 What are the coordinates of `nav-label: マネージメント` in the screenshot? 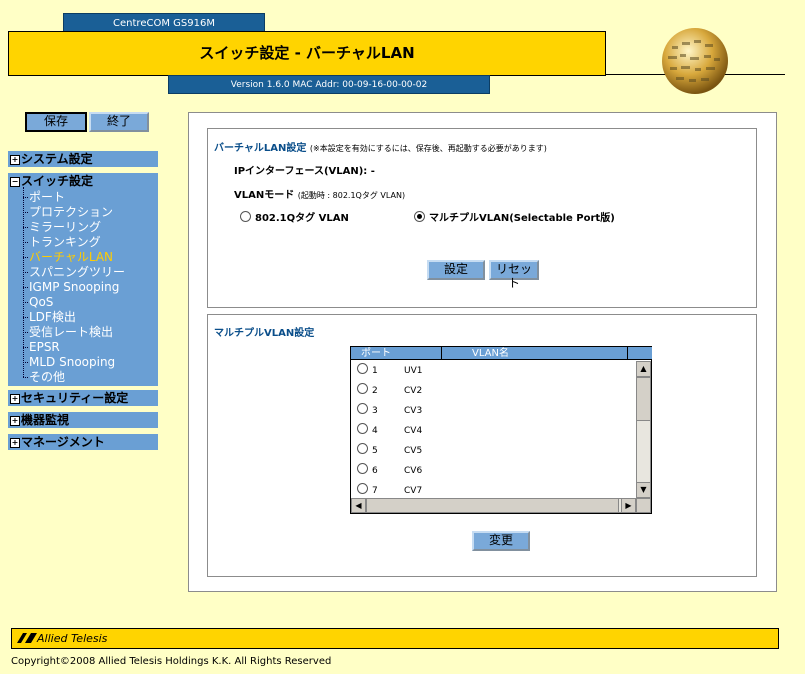 It's located at (63, 442).